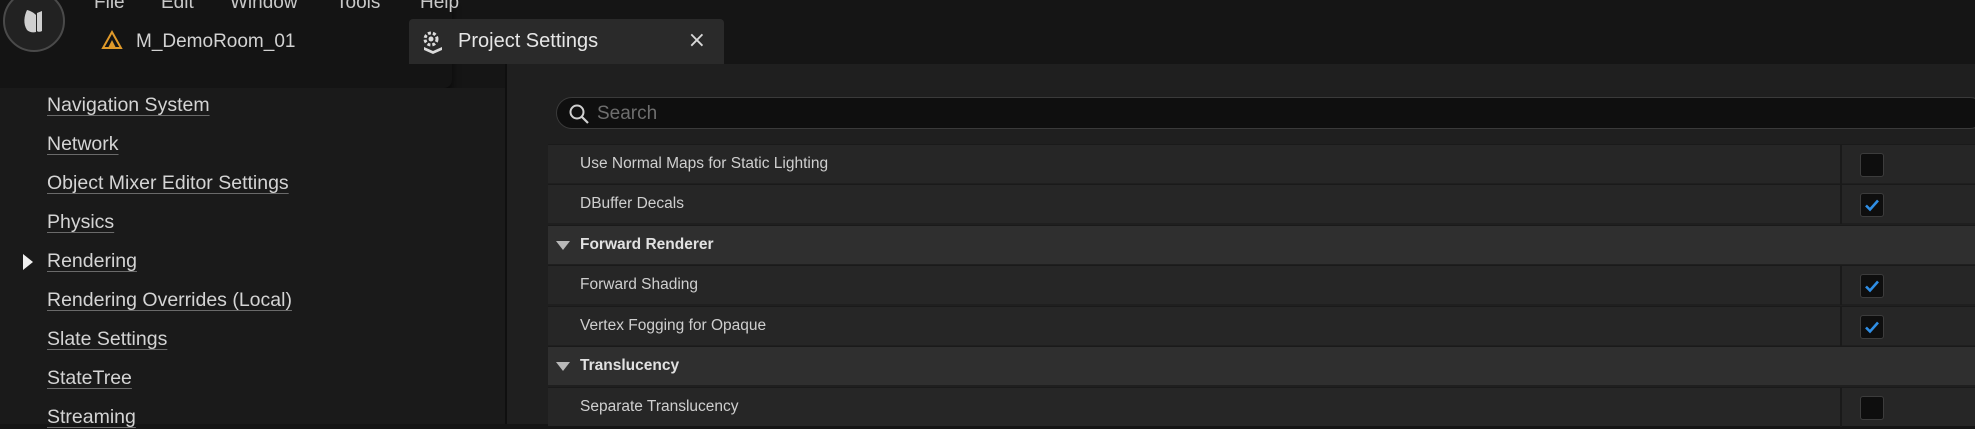 Image resolution: width=1975 pixels, height=429 pixels. I want to click on property-label: DBuffer Decals, so click(632, 203).